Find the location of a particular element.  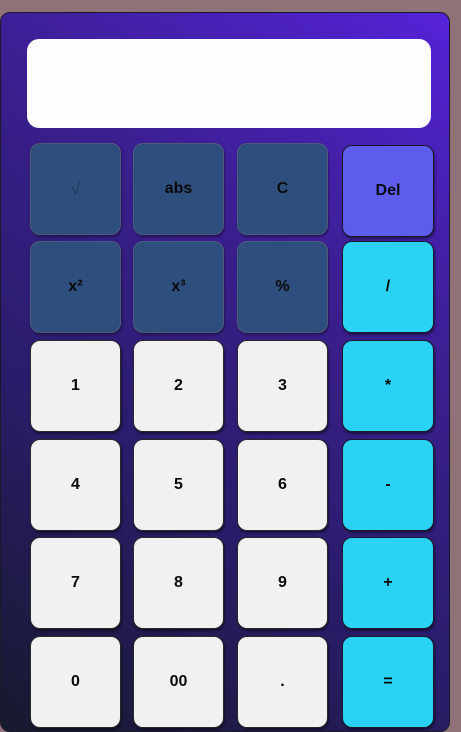

square-button: x² is located at coordinates (75, 287).